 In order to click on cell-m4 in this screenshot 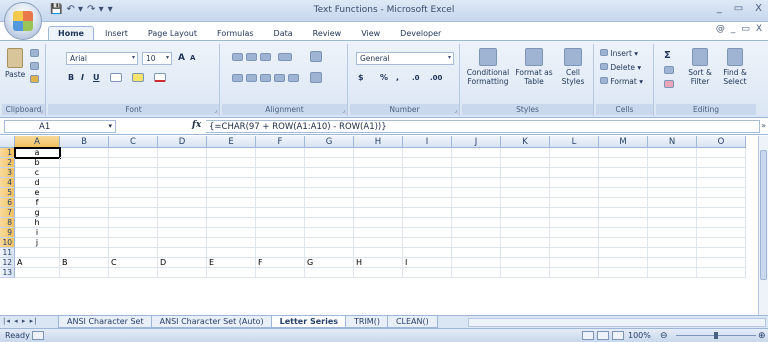, I will do `click(623, 183)`.